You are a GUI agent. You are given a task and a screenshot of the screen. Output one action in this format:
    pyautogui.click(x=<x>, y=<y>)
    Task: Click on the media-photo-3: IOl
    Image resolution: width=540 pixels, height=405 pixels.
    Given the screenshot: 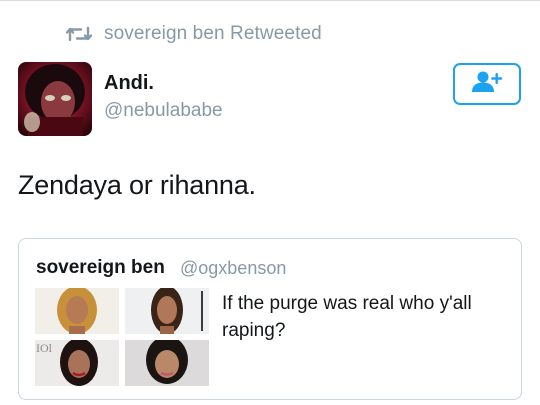 What is the action you would take?
    pyautogui.click(x=77, y=363)
    